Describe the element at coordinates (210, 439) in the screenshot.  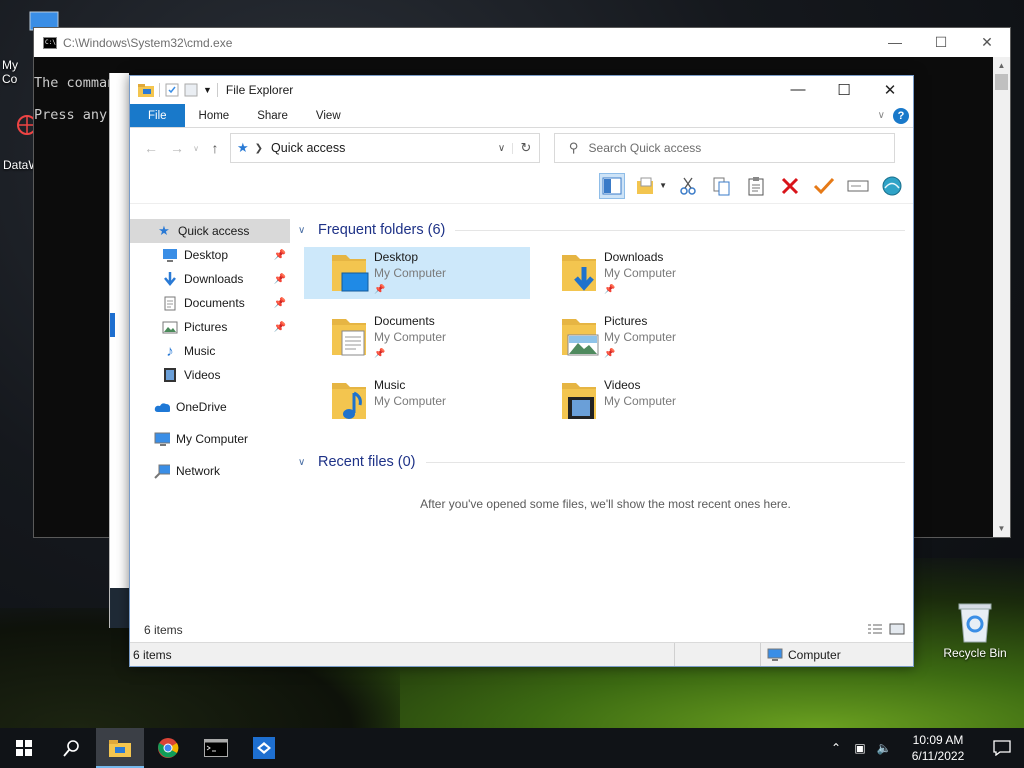
I see `nav-item-my-computer: My Computer` at that location.